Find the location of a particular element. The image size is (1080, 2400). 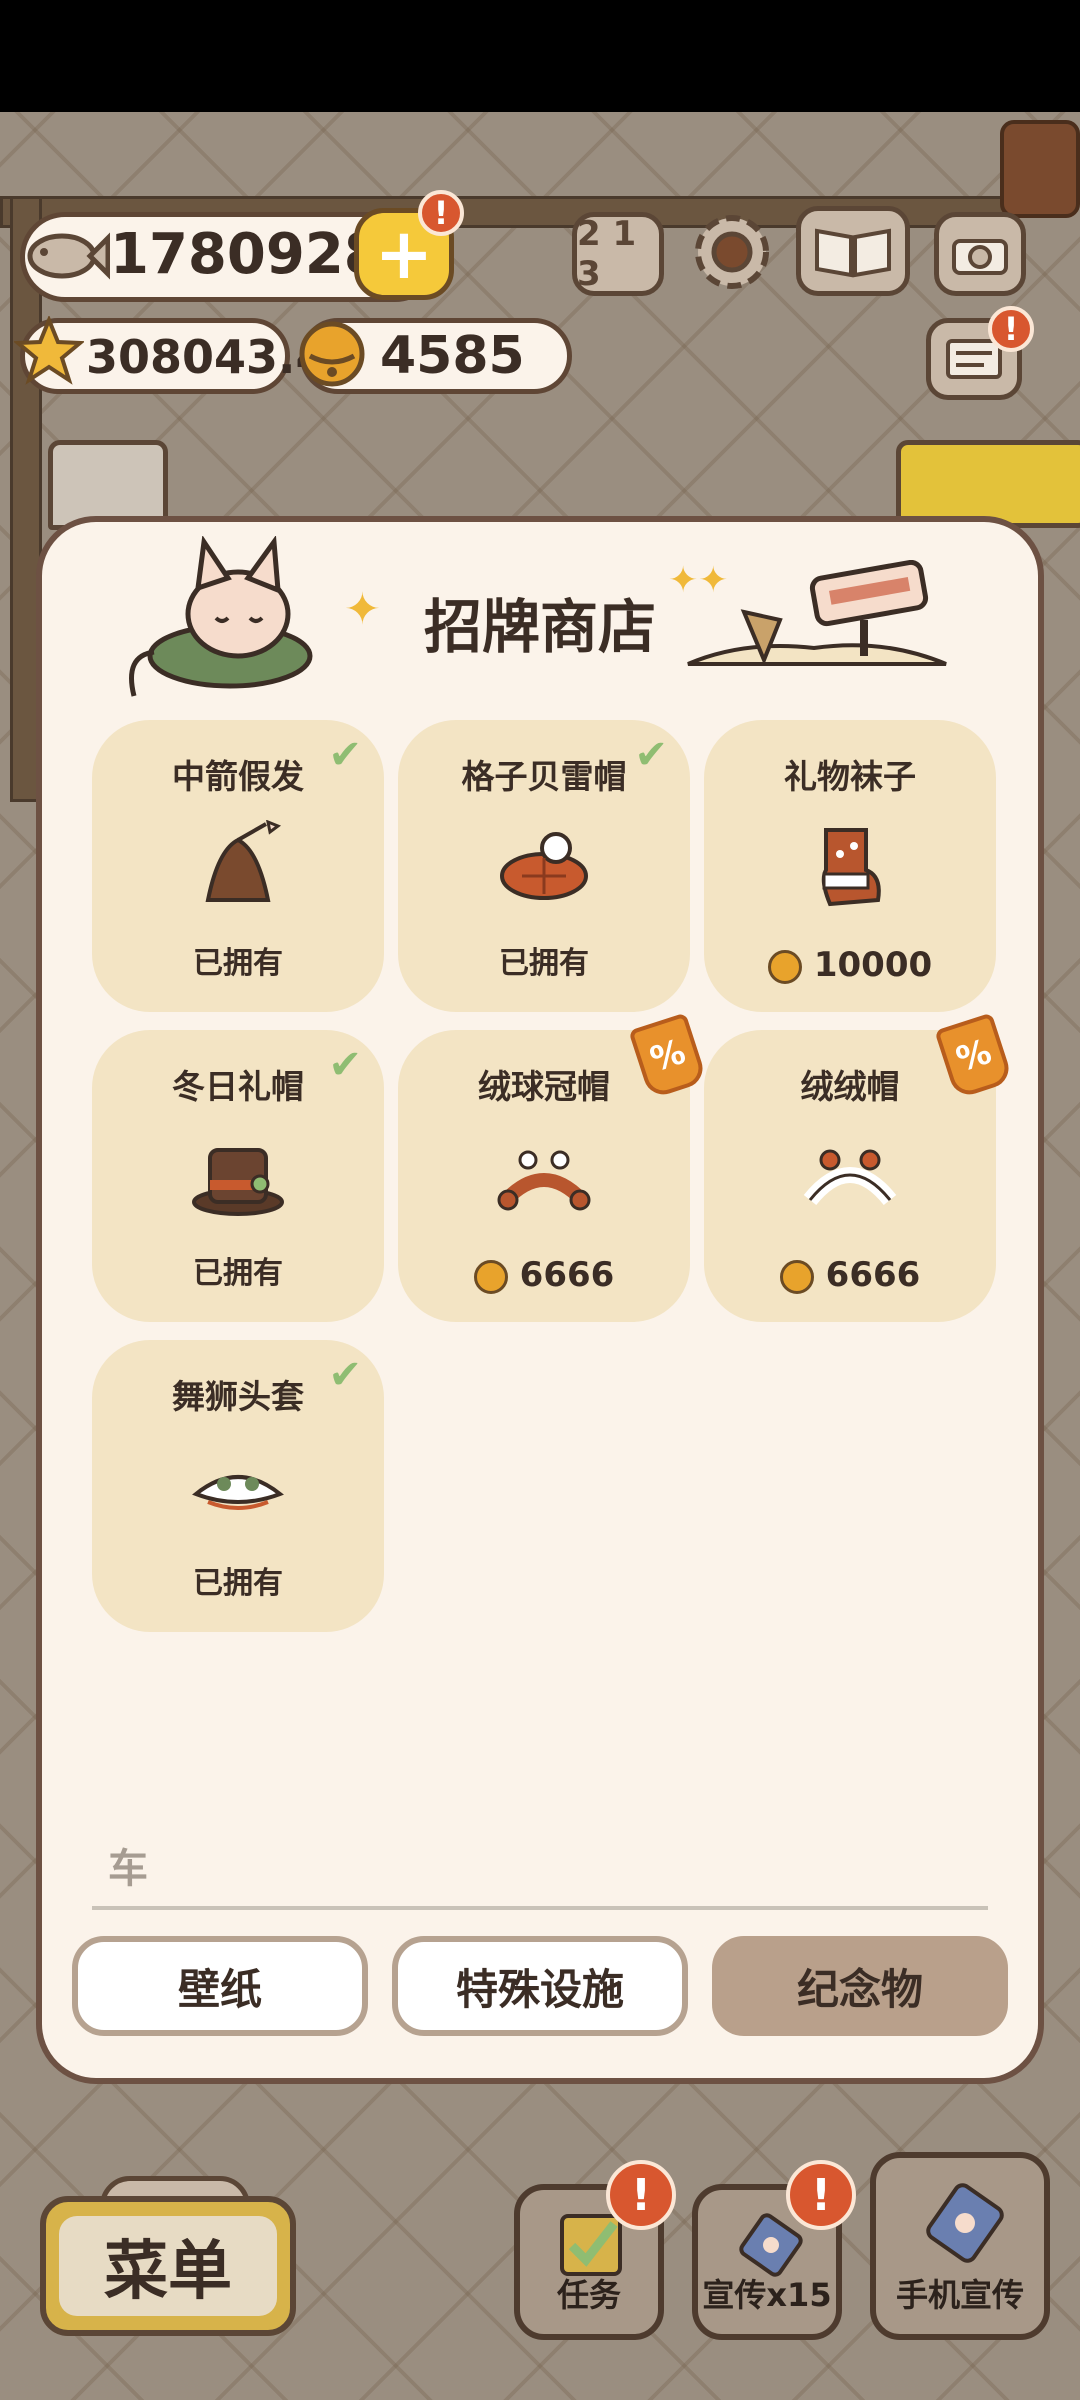

hanging-decoration is located at coordinates (1040, 169).